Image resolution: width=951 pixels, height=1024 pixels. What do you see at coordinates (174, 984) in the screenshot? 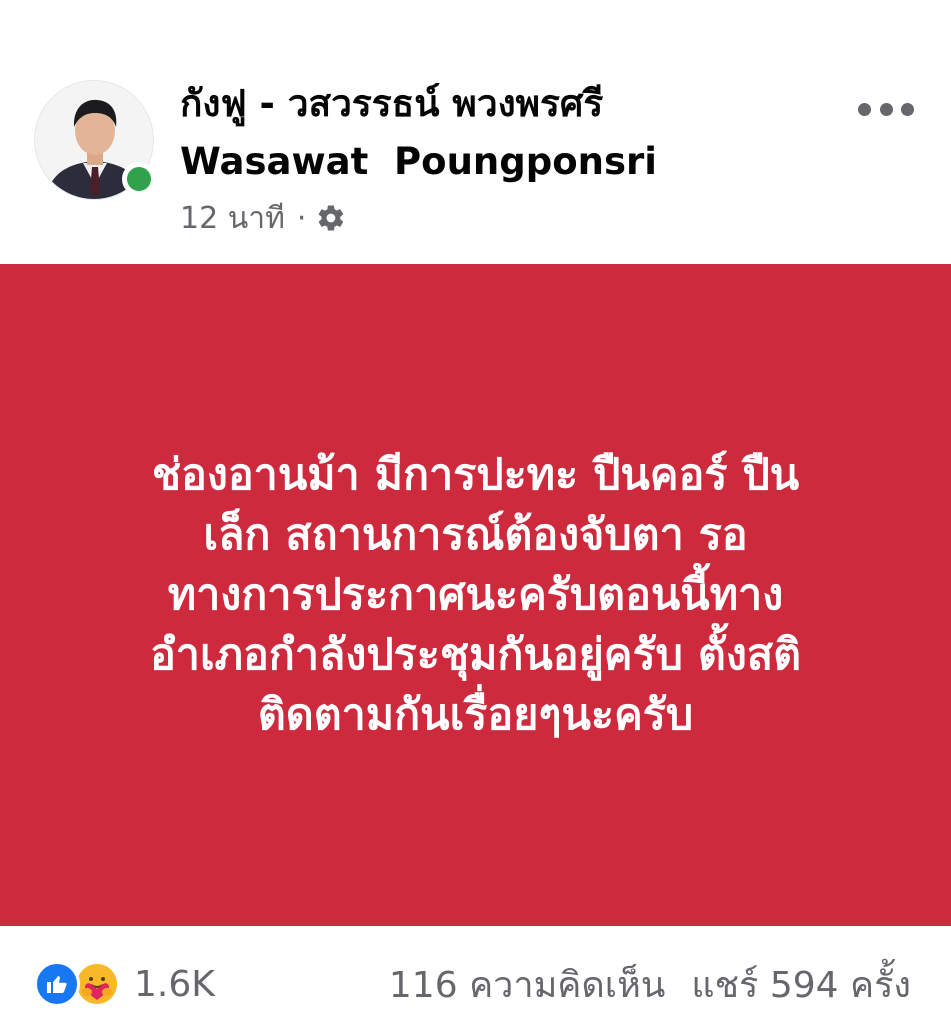
I see `reaction-count: 1.6K` at bounding box center [174, 984].